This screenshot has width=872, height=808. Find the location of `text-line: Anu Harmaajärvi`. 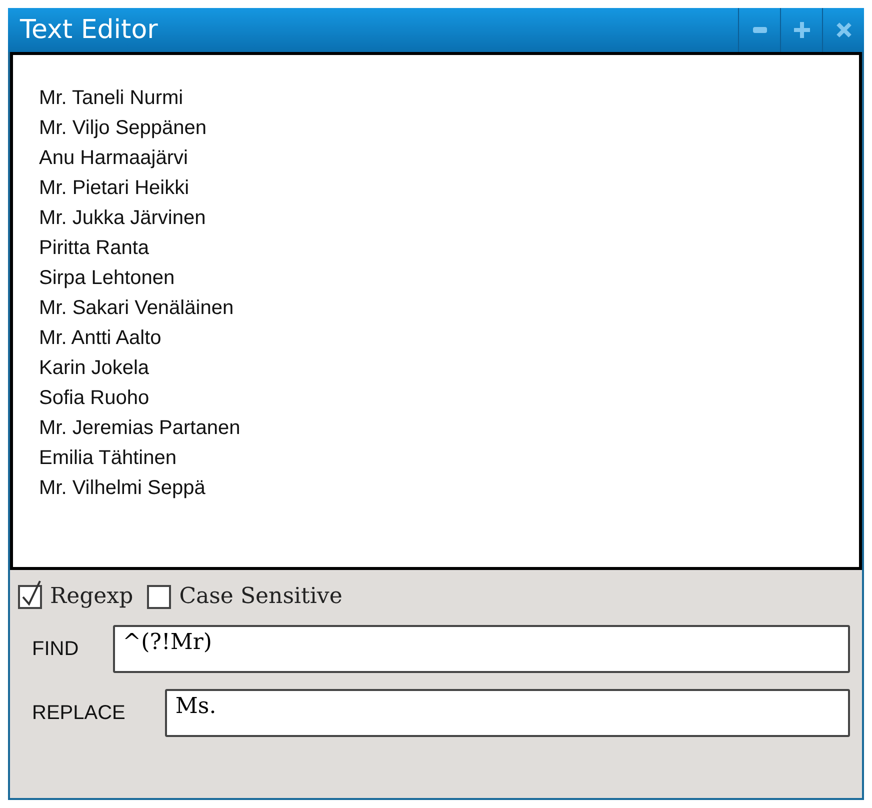

text-line: Anu Harmaajärvi is located at coordinates (114, 158).